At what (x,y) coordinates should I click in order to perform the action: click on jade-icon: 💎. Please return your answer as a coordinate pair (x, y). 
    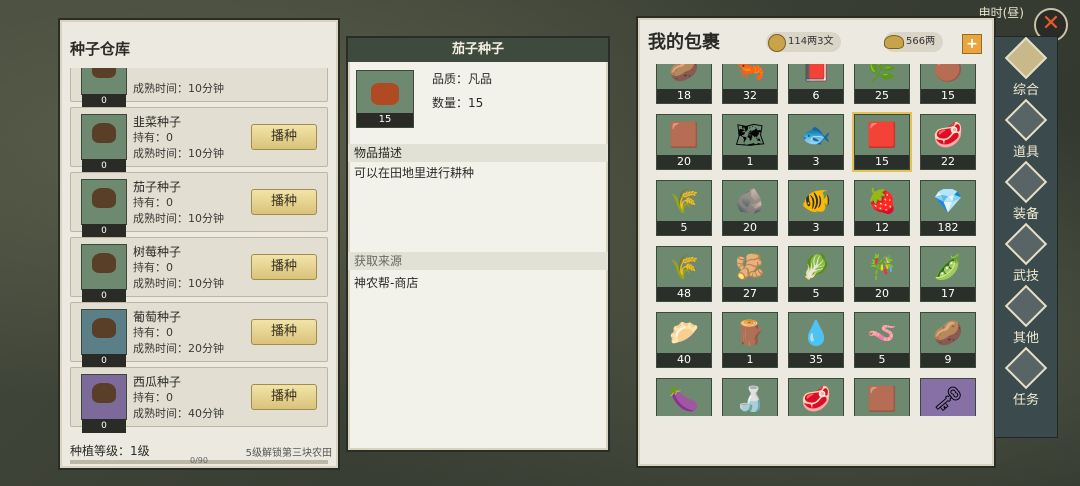
    Looking at the image, I should click on (948, 201).